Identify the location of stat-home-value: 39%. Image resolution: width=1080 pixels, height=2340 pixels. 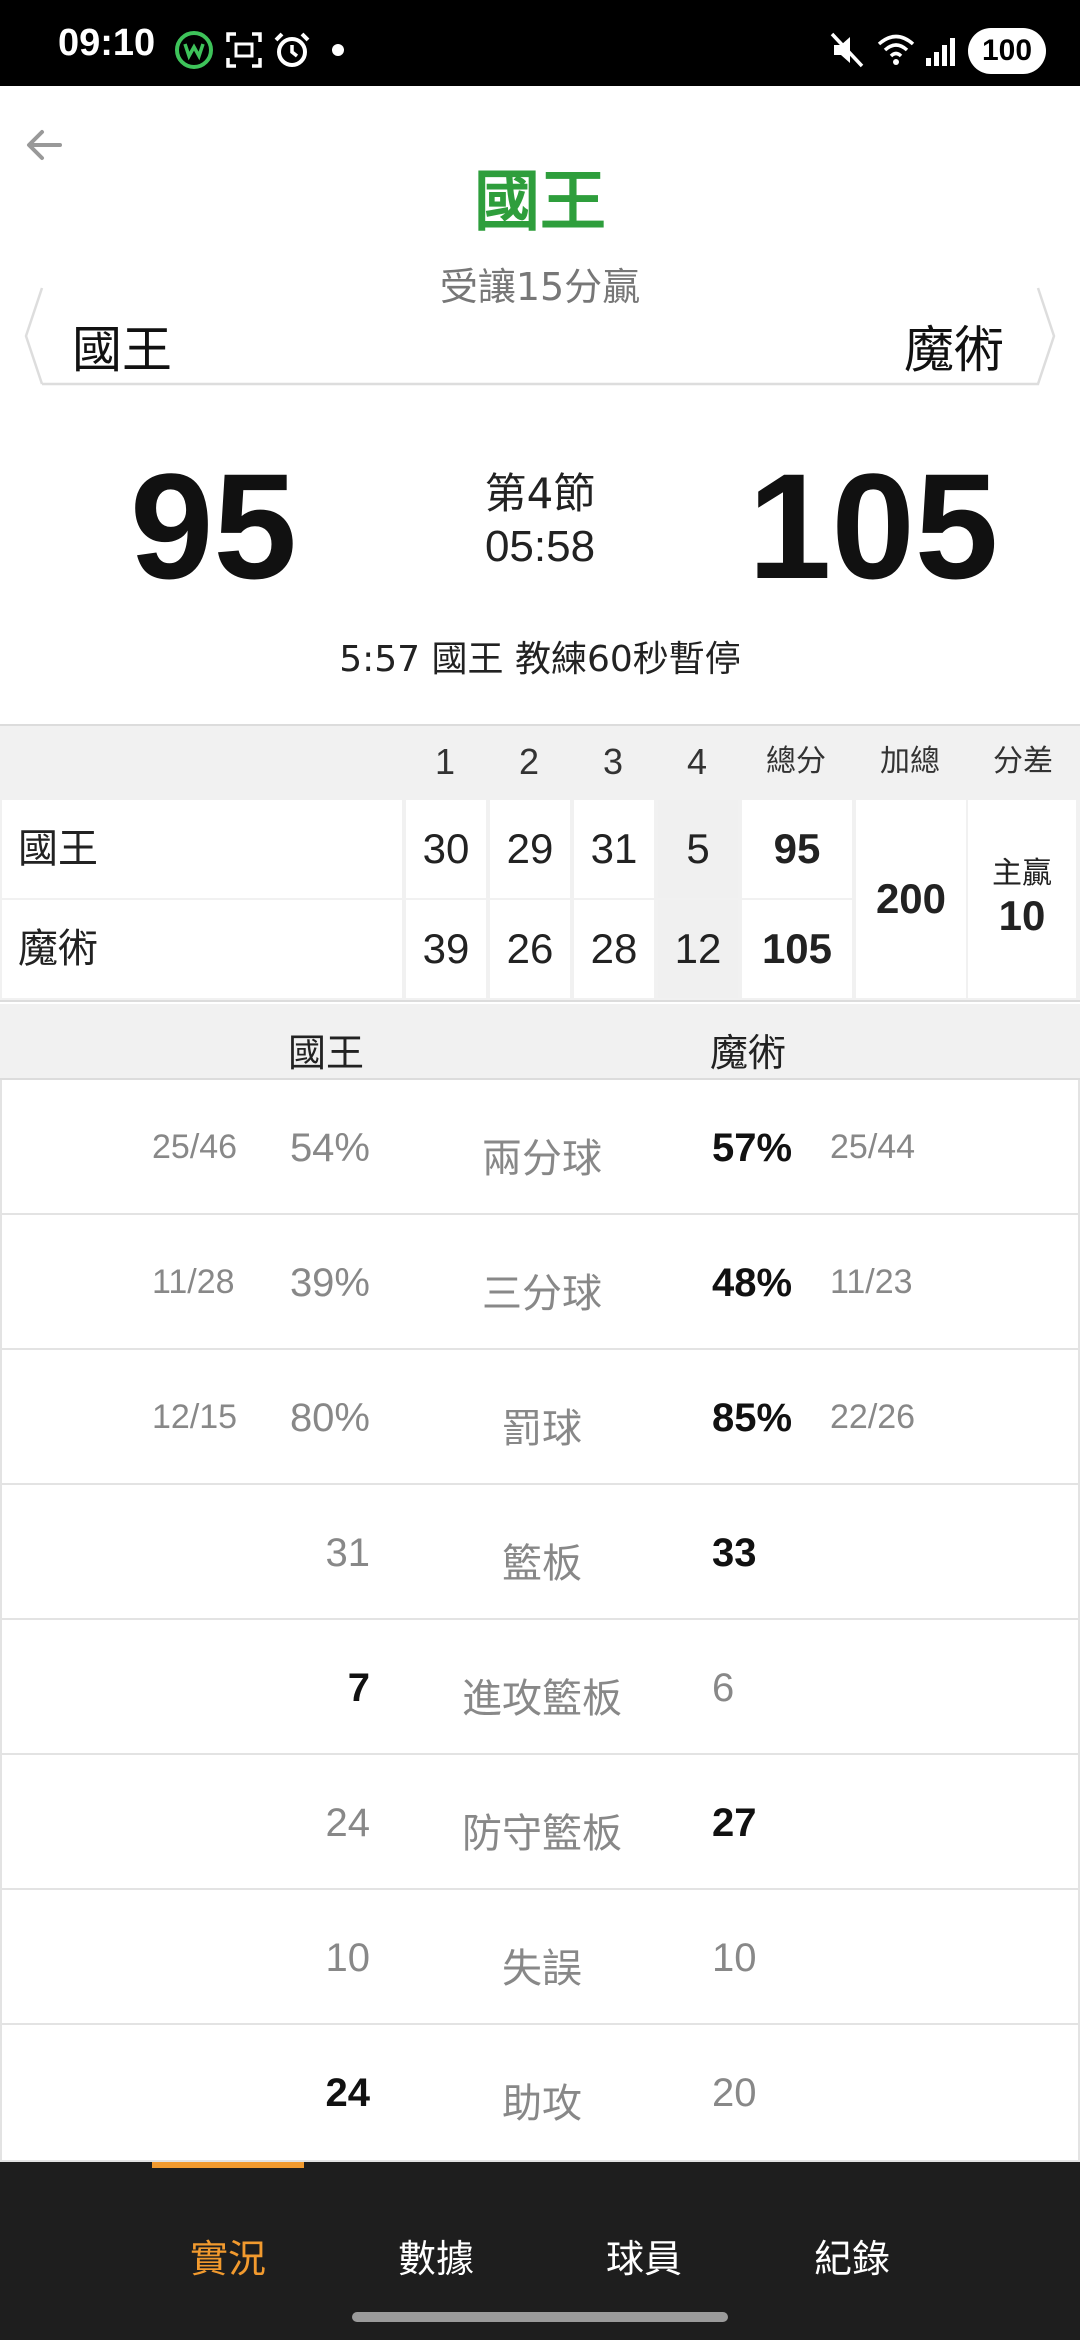
(329, 1283).